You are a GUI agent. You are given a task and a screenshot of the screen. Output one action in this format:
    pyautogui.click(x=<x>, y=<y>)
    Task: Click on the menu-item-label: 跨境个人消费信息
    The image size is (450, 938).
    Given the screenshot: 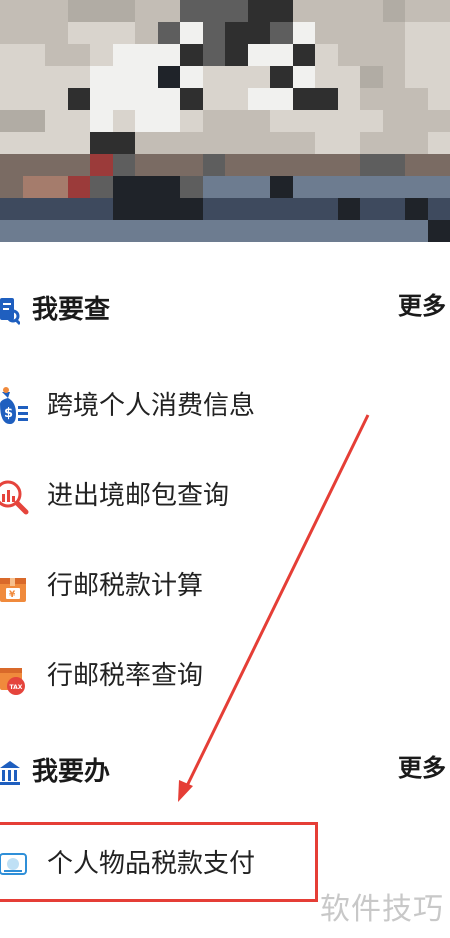 What is the action you would take?
    pyautogui.click(x=151, y=406)
    